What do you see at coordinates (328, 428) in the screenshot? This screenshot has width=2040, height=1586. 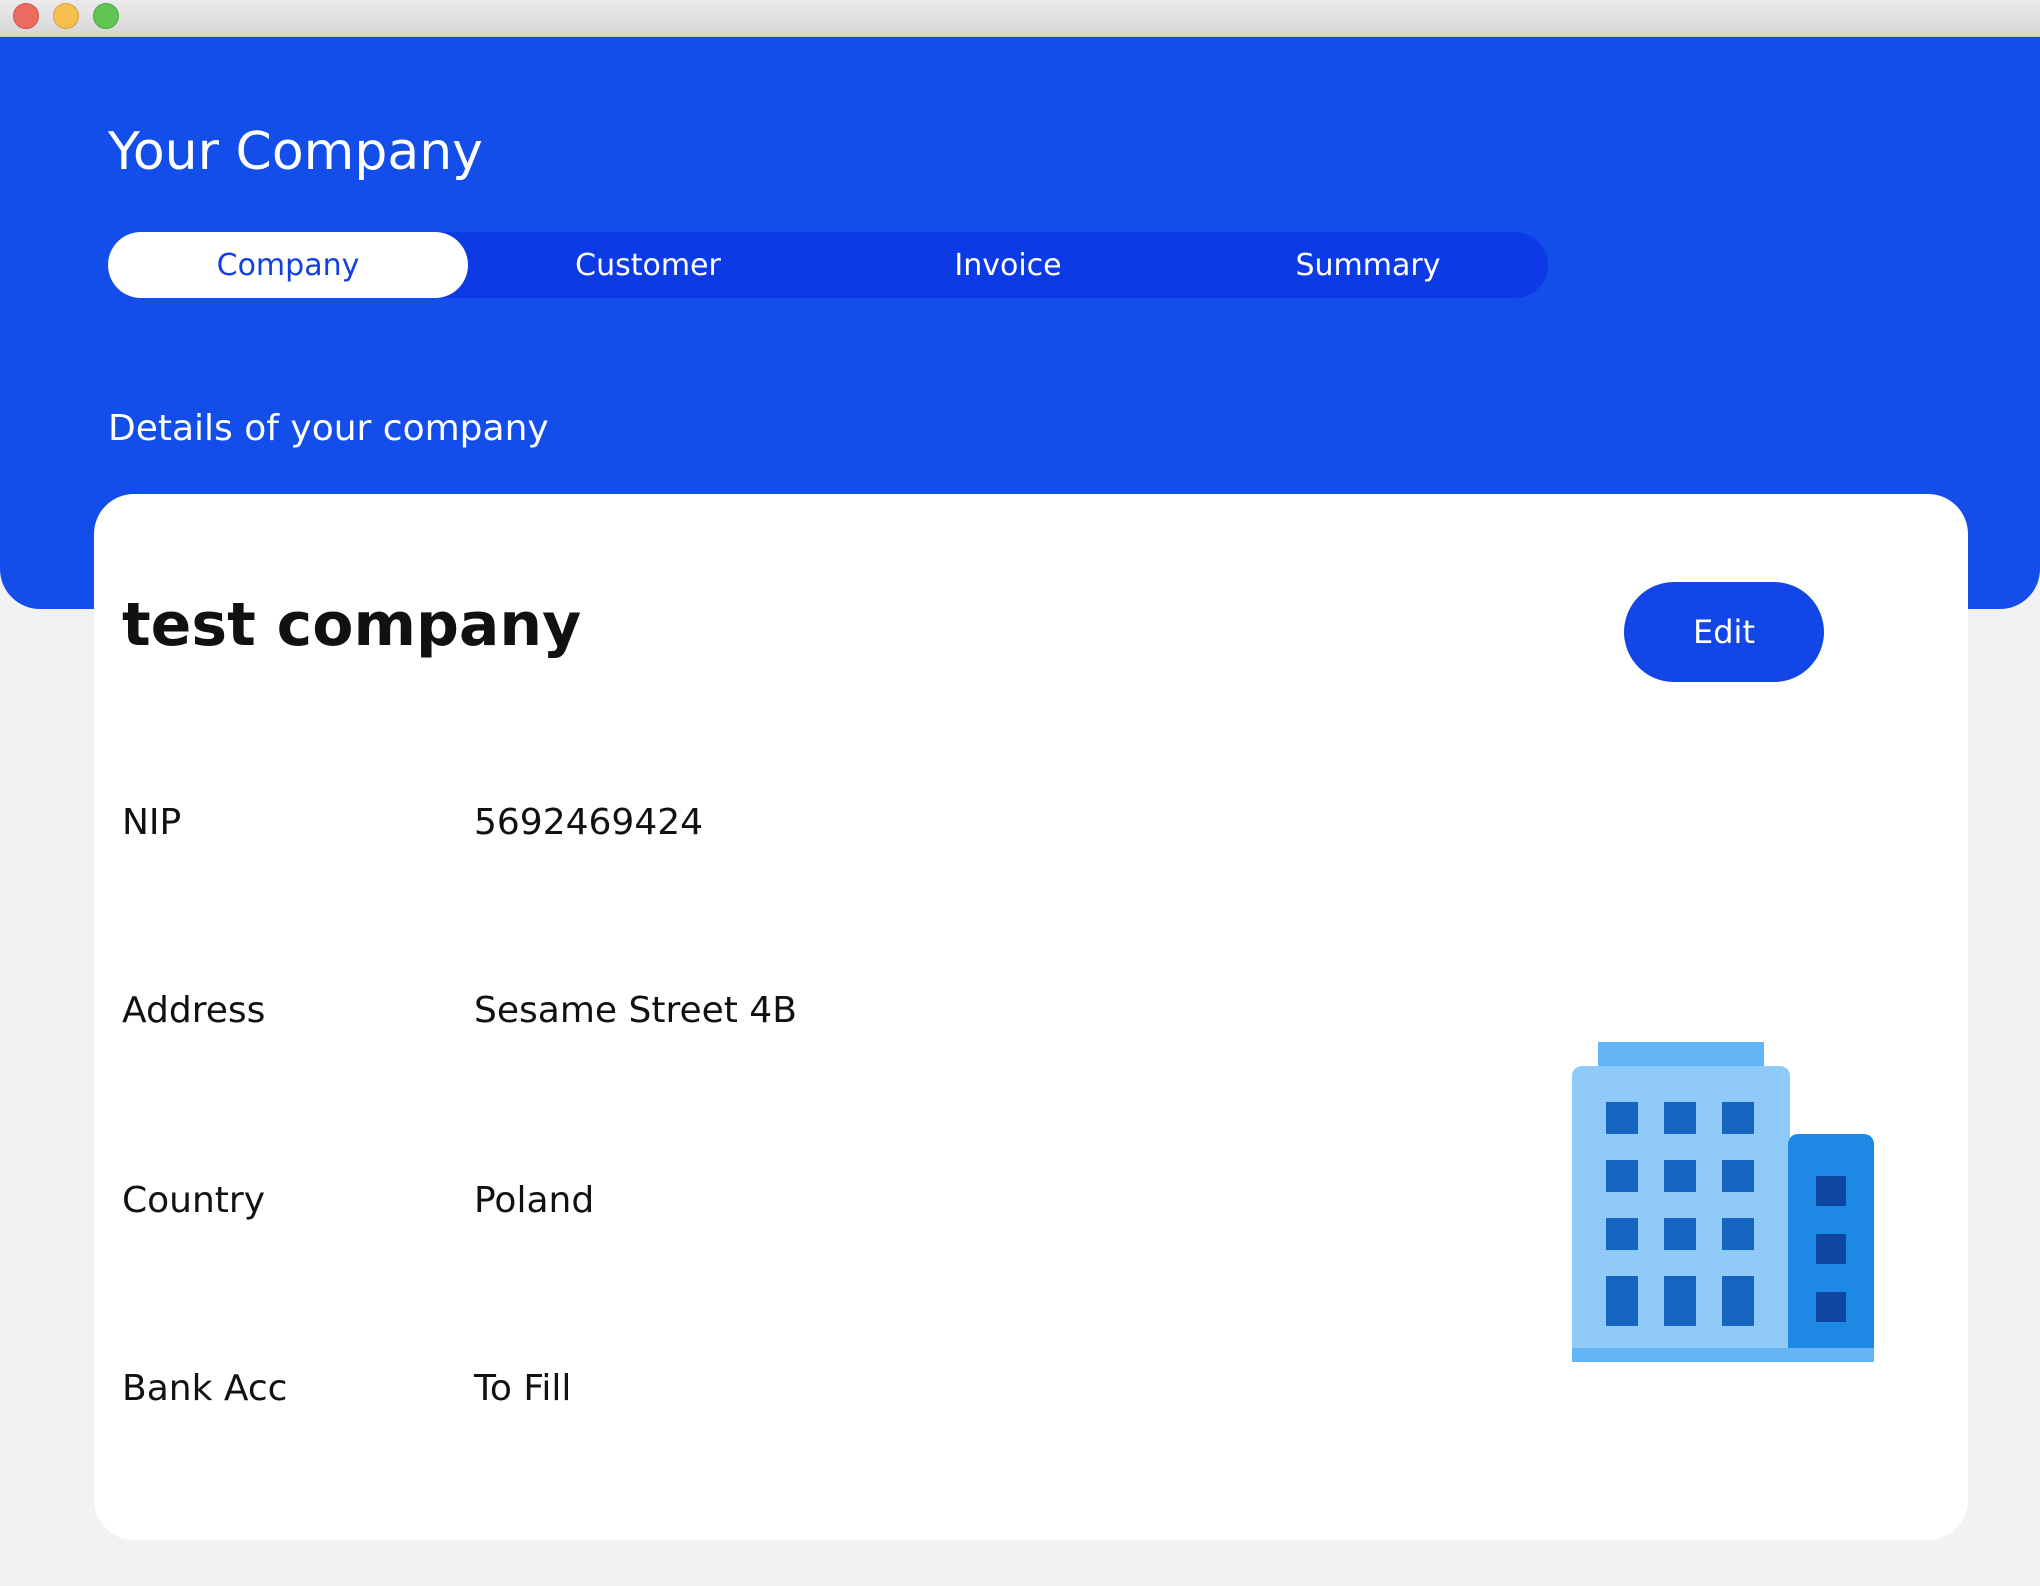 I see `section-title: Details of your company` at bounding box center [328, 428].